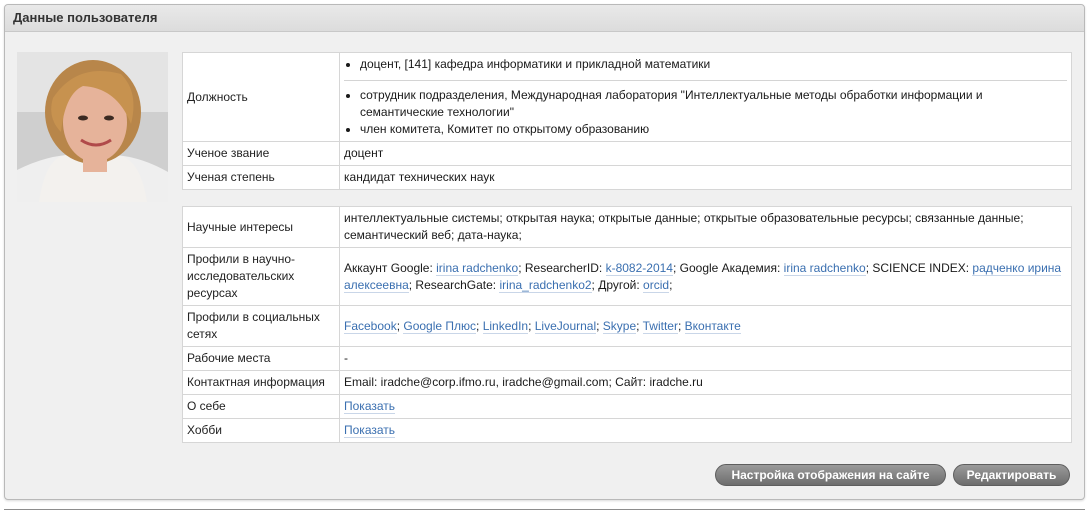  What do you see at coordinates (261, 177) in the screenshot?
I see `academic-degree-label: Ученая степень` at bounding box center [261, 177].